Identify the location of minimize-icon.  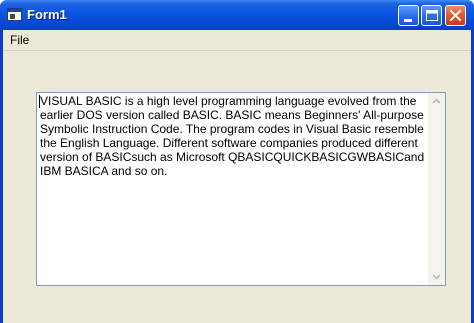
(408, 20).